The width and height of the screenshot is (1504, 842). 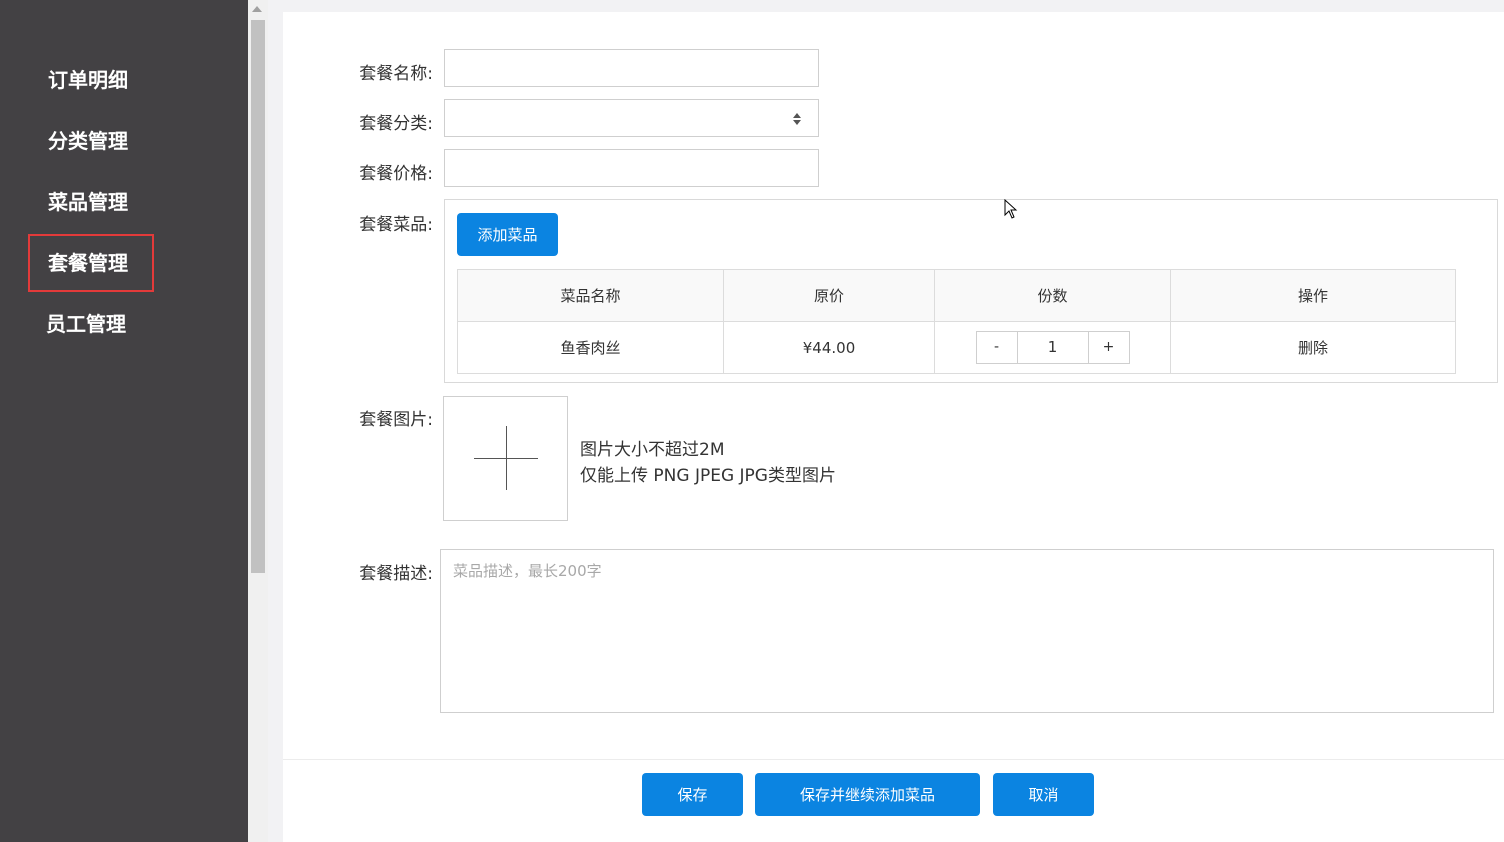 I want to click on quantity-cell: - 1 +, so click(x=1052, y=347).